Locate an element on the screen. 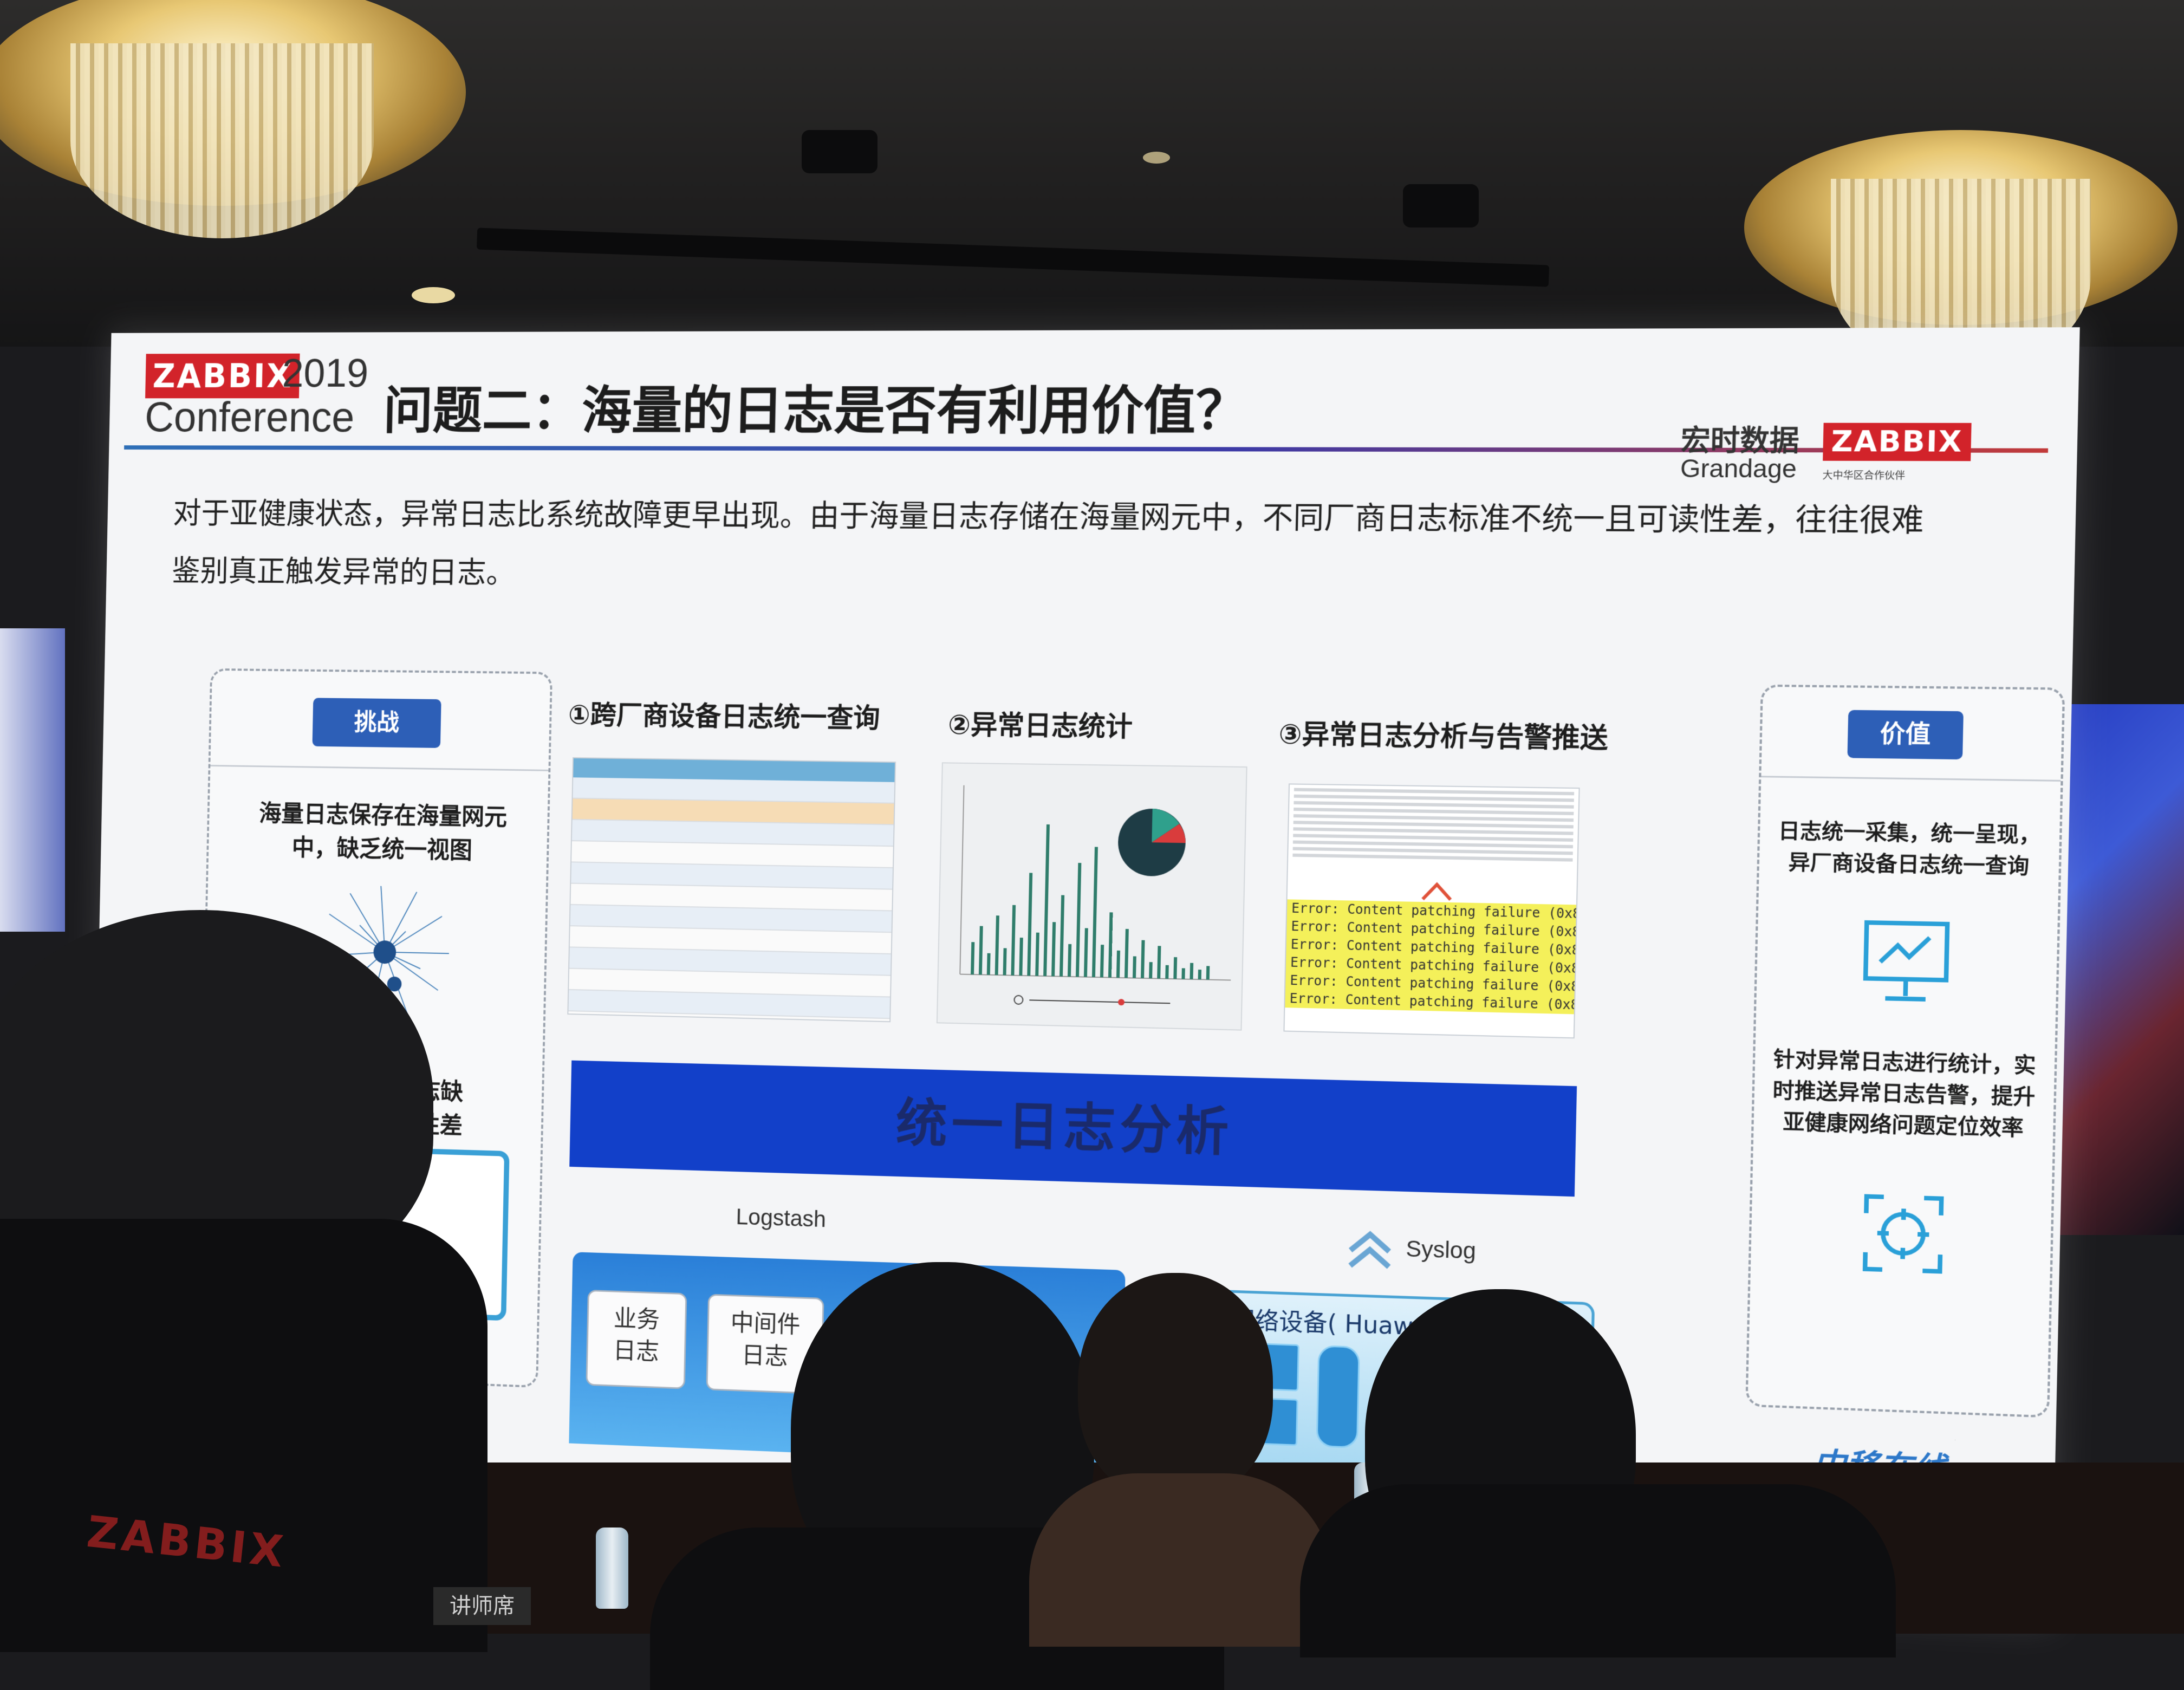 The width and height of the screenshot is (2184, 1690). unified-log-analysis-banner: 统一日志分析 is located at coordinates (1073, 1129).